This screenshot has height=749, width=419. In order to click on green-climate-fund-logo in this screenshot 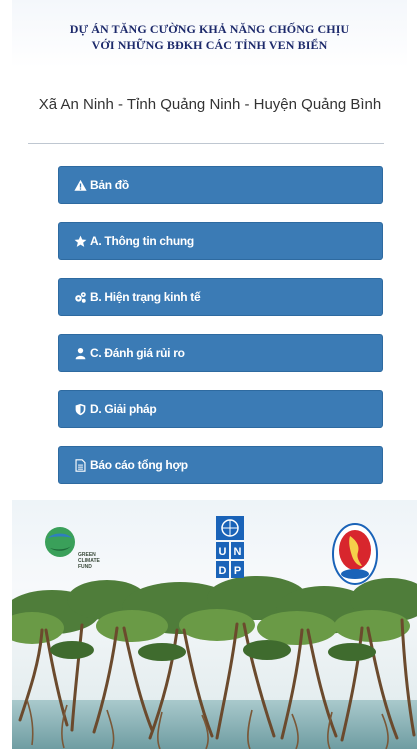, I will do `click(60, 544)`.